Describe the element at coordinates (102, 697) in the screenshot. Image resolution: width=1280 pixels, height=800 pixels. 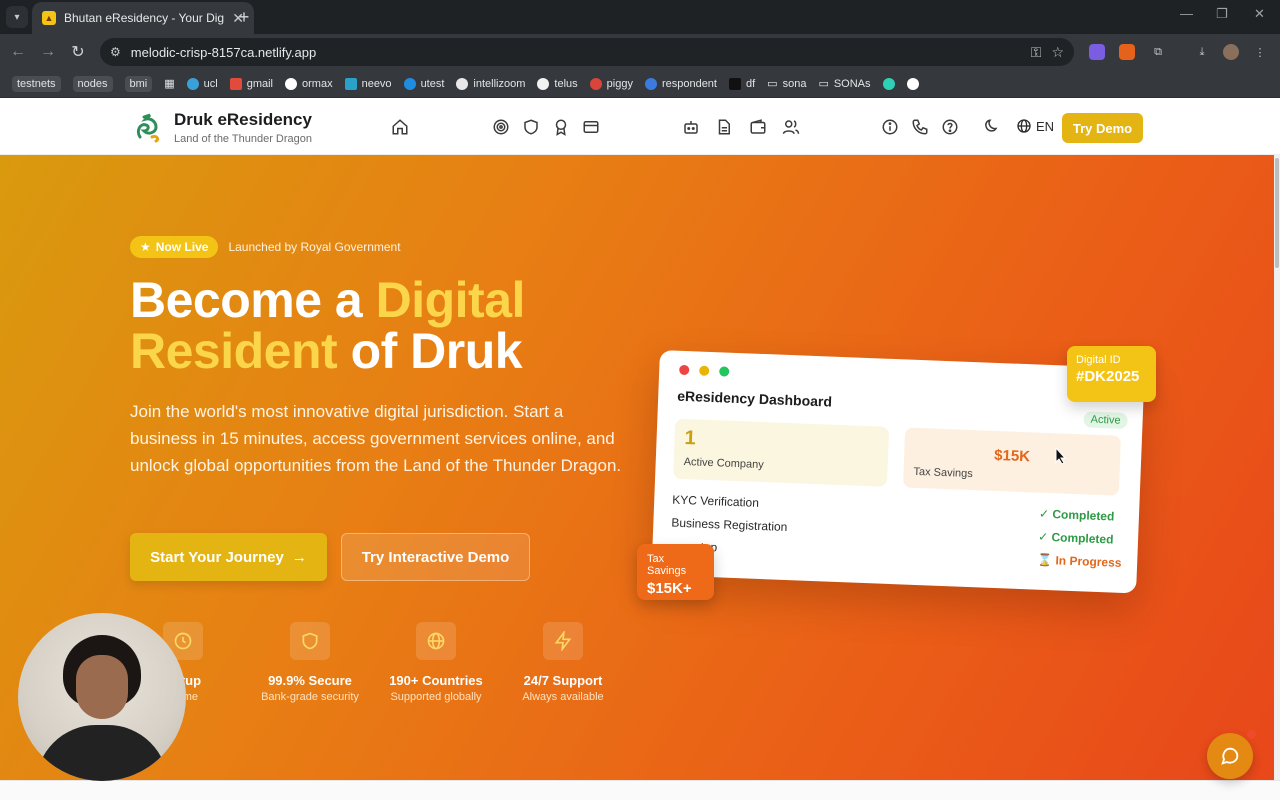
I see `webcam-overlay` at that location.